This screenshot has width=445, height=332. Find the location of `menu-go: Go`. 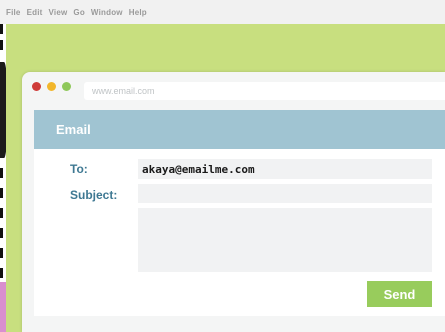

menu-go: Go is located at coordinates (79, 12).